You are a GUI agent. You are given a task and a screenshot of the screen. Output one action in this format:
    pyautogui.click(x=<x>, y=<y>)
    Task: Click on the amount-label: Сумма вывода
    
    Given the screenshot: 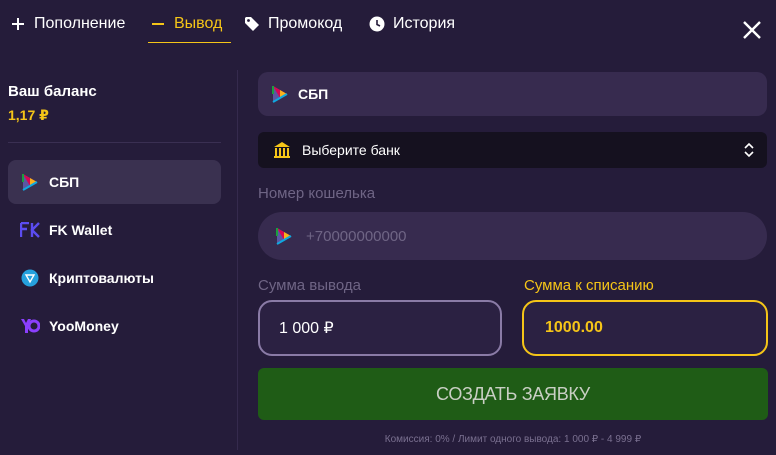 What is the action you would take?
    pyautogui.click(x=309, y=285)
    